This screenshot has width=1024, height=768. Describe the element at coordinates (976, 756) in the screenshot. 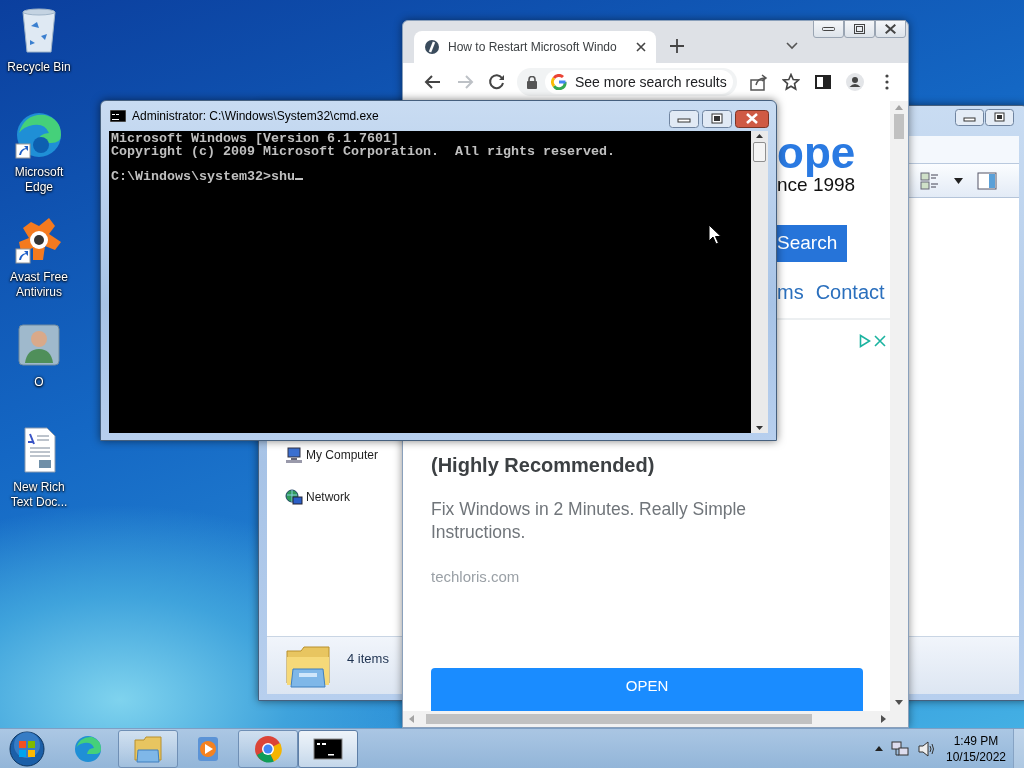

I see `clock-date: 10/15/2022` at that location.